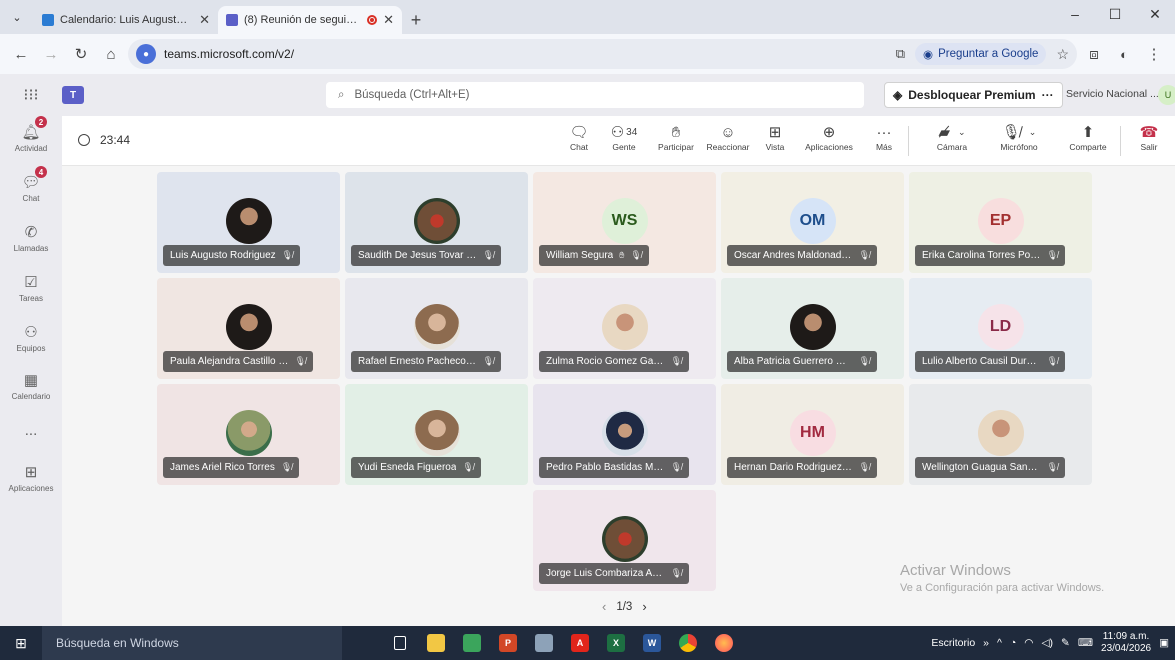 The width and height of the screenshot is (1175, 660). What do you see at coordinates (1124, 54) in the screenshot?
I see `profile-avatar: ◐` at bounding box center [1124, 54].